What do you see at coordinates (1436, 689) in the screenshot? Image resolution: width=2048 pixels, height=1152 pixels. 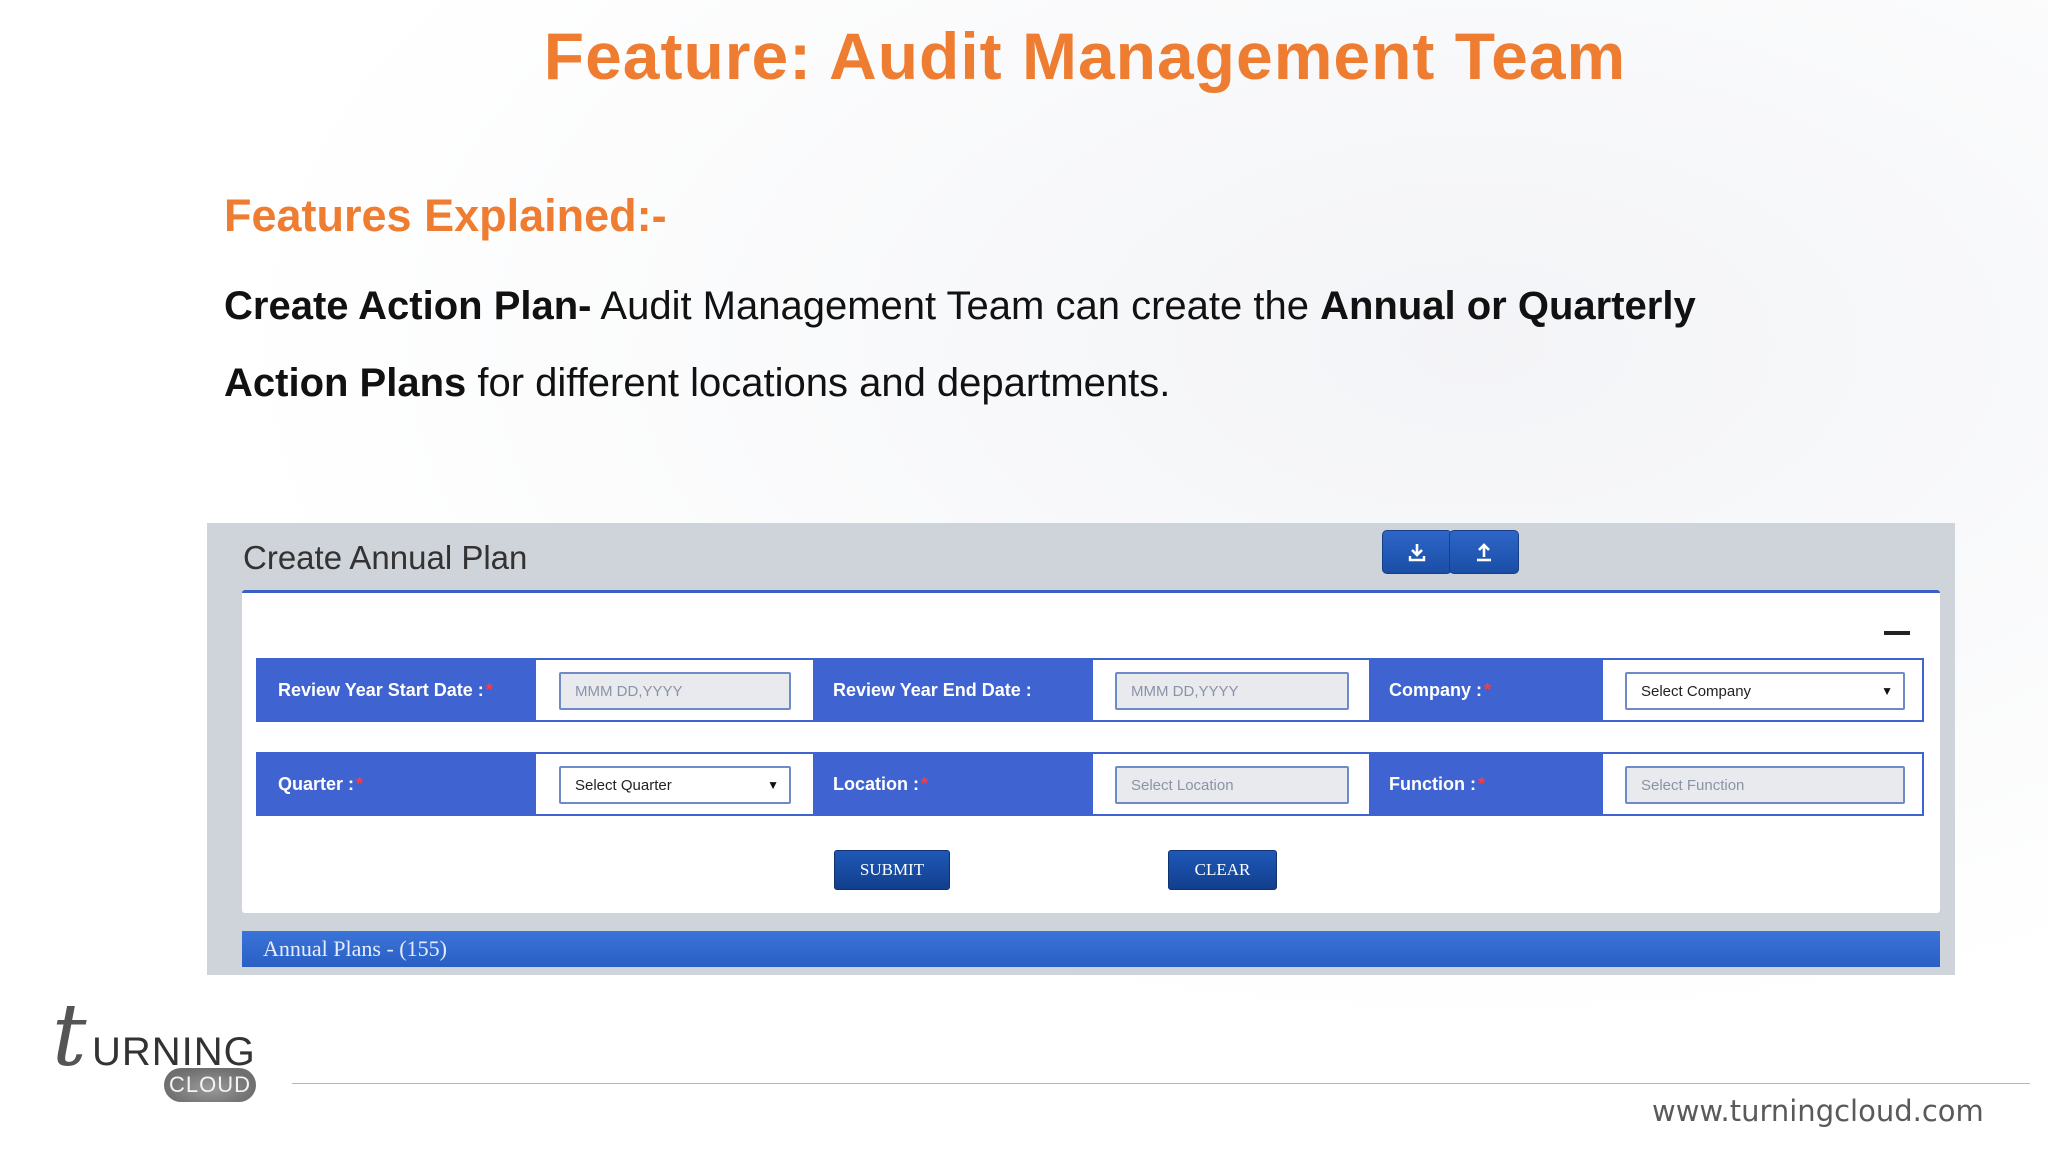 I see `company-label-text: Company :` at bounding box center [1436, 689].